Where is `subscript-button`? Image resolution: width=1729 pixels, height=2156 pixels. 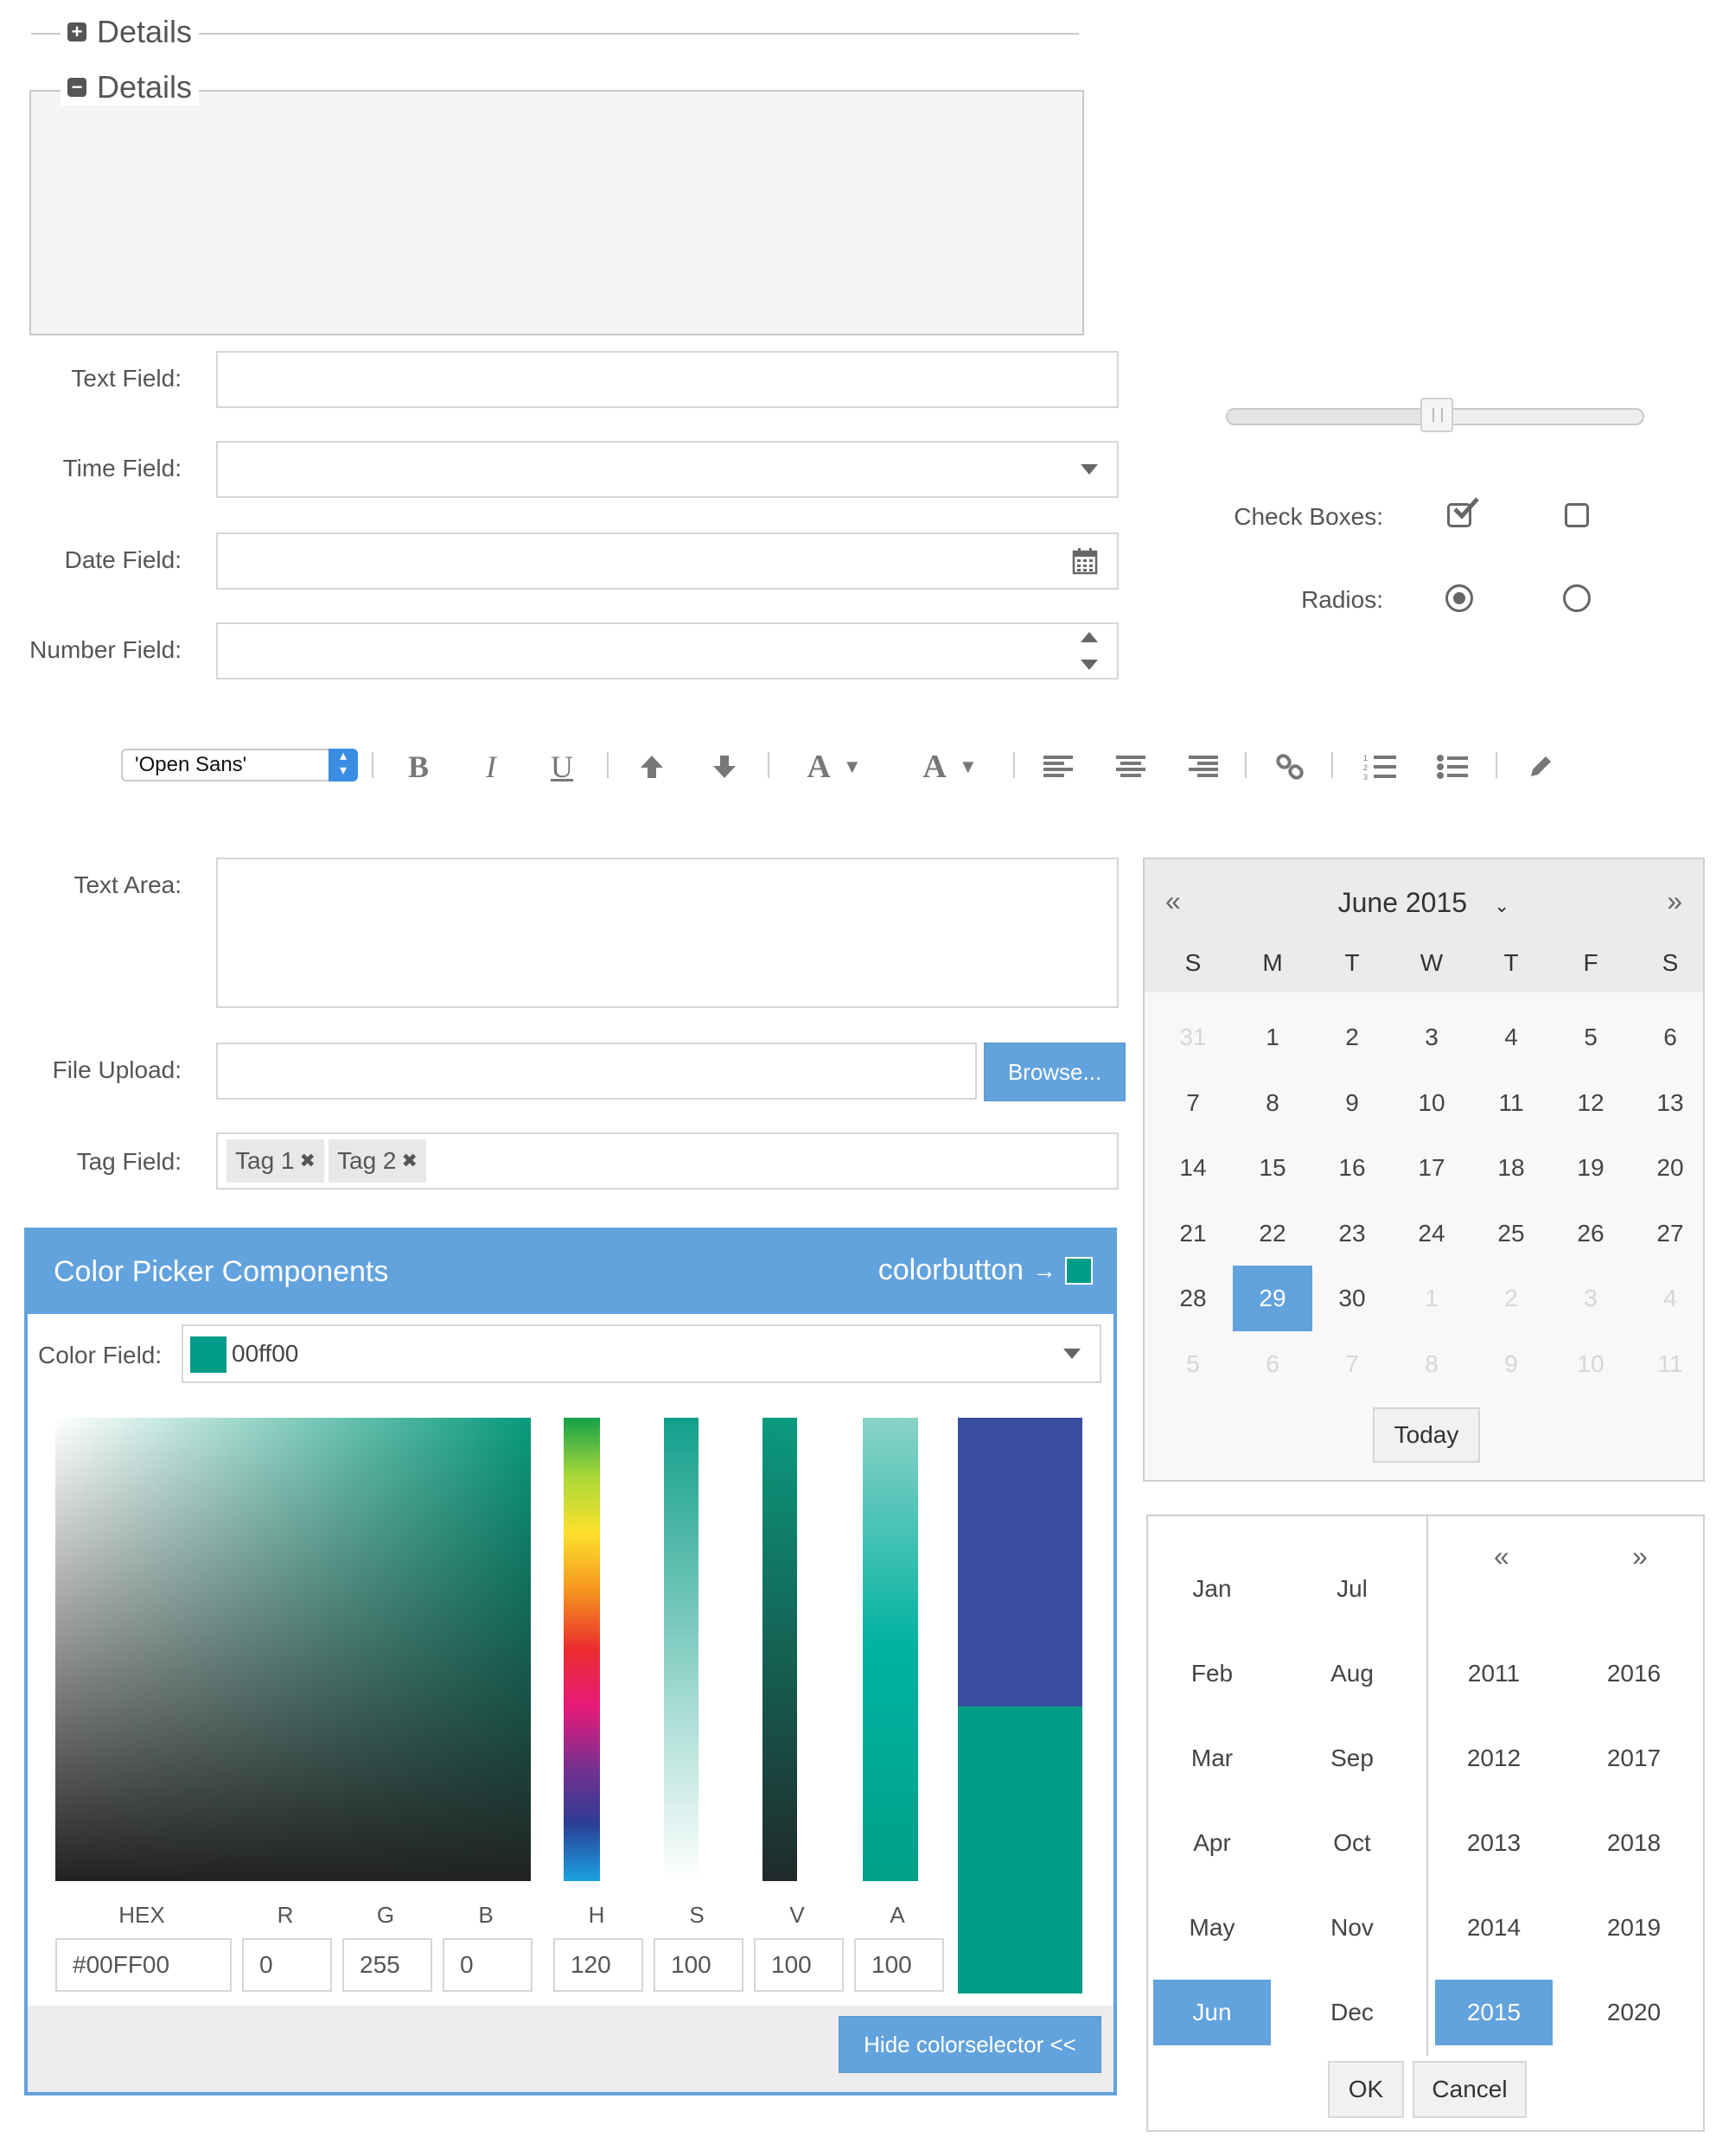
subscript-button is located at coordinates (724, 766).